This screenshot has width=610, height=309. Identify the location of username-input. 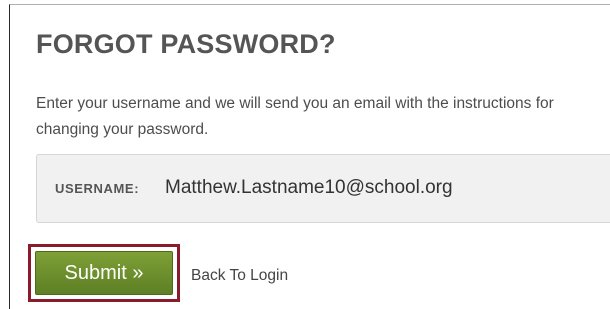
(385, 188).